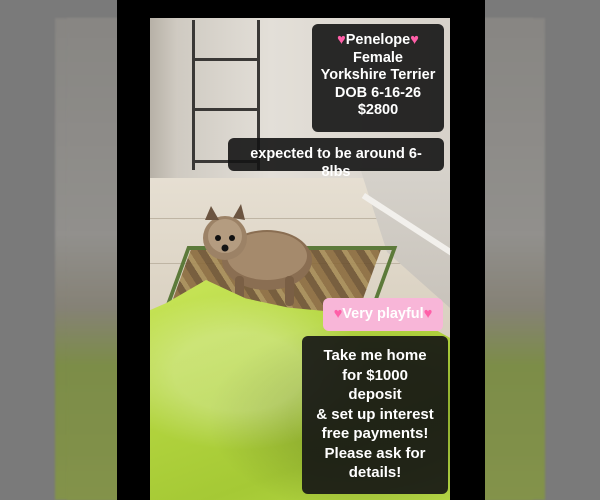  I want to click on deposit-line-7: details!, so click(375, 472).